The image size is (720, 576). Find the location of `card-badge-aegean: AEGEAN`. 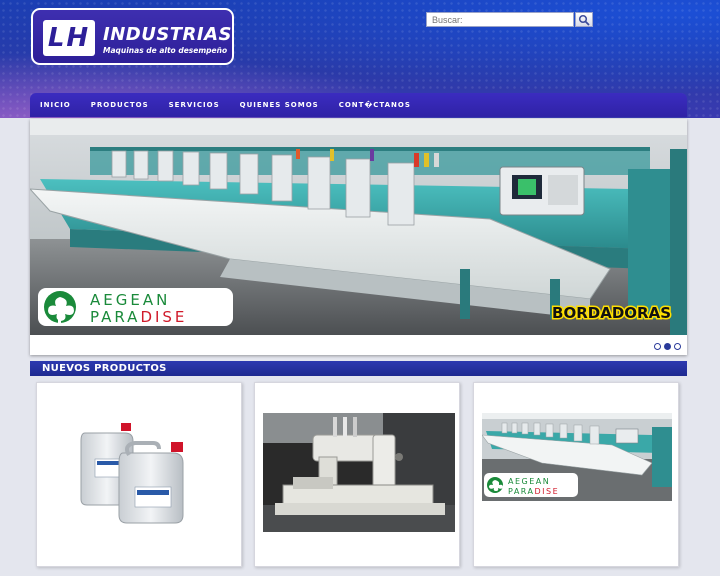

card-badge-aegean: AEGEAN is located at coordinates (529, 481).